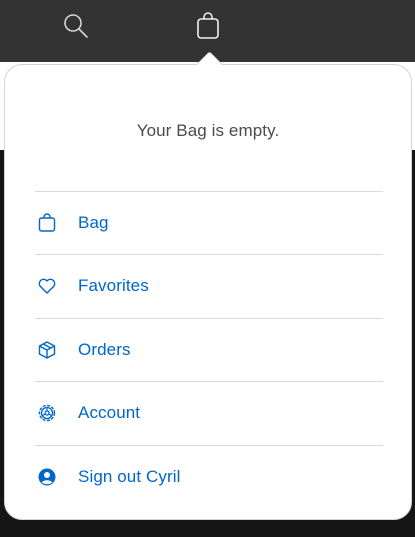  Describe the element at coordinates (93, 222) in the screenshot. I see `menu-item-label: Bag` at that location.